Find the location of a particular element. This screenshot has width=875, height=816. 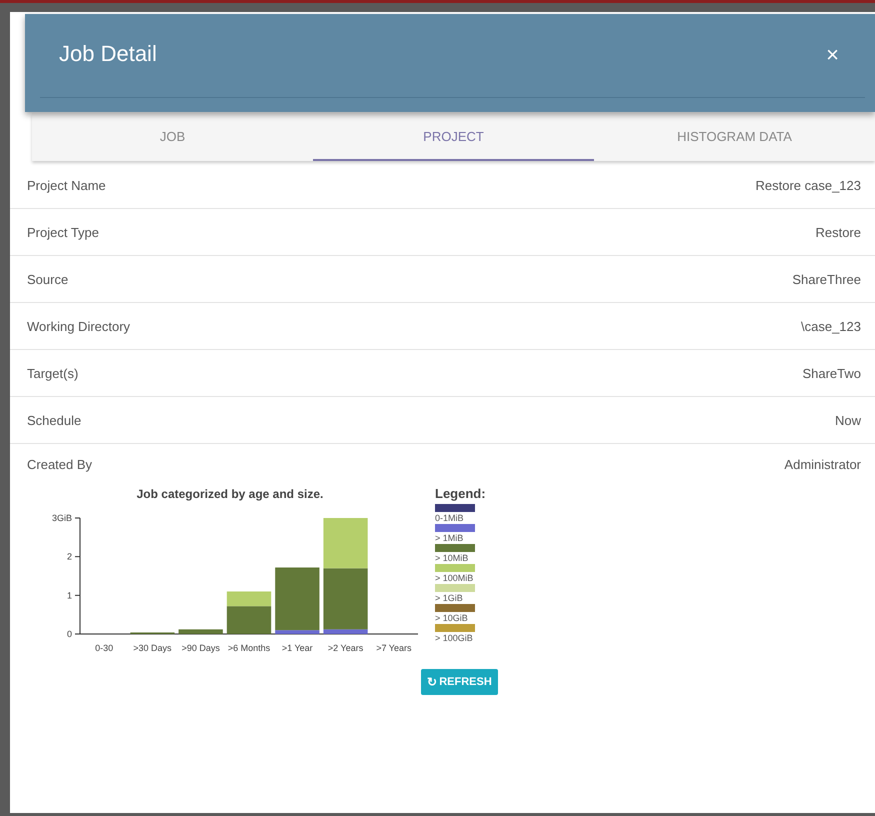

field-value: \case_123 is located at coordinates (831, 326).